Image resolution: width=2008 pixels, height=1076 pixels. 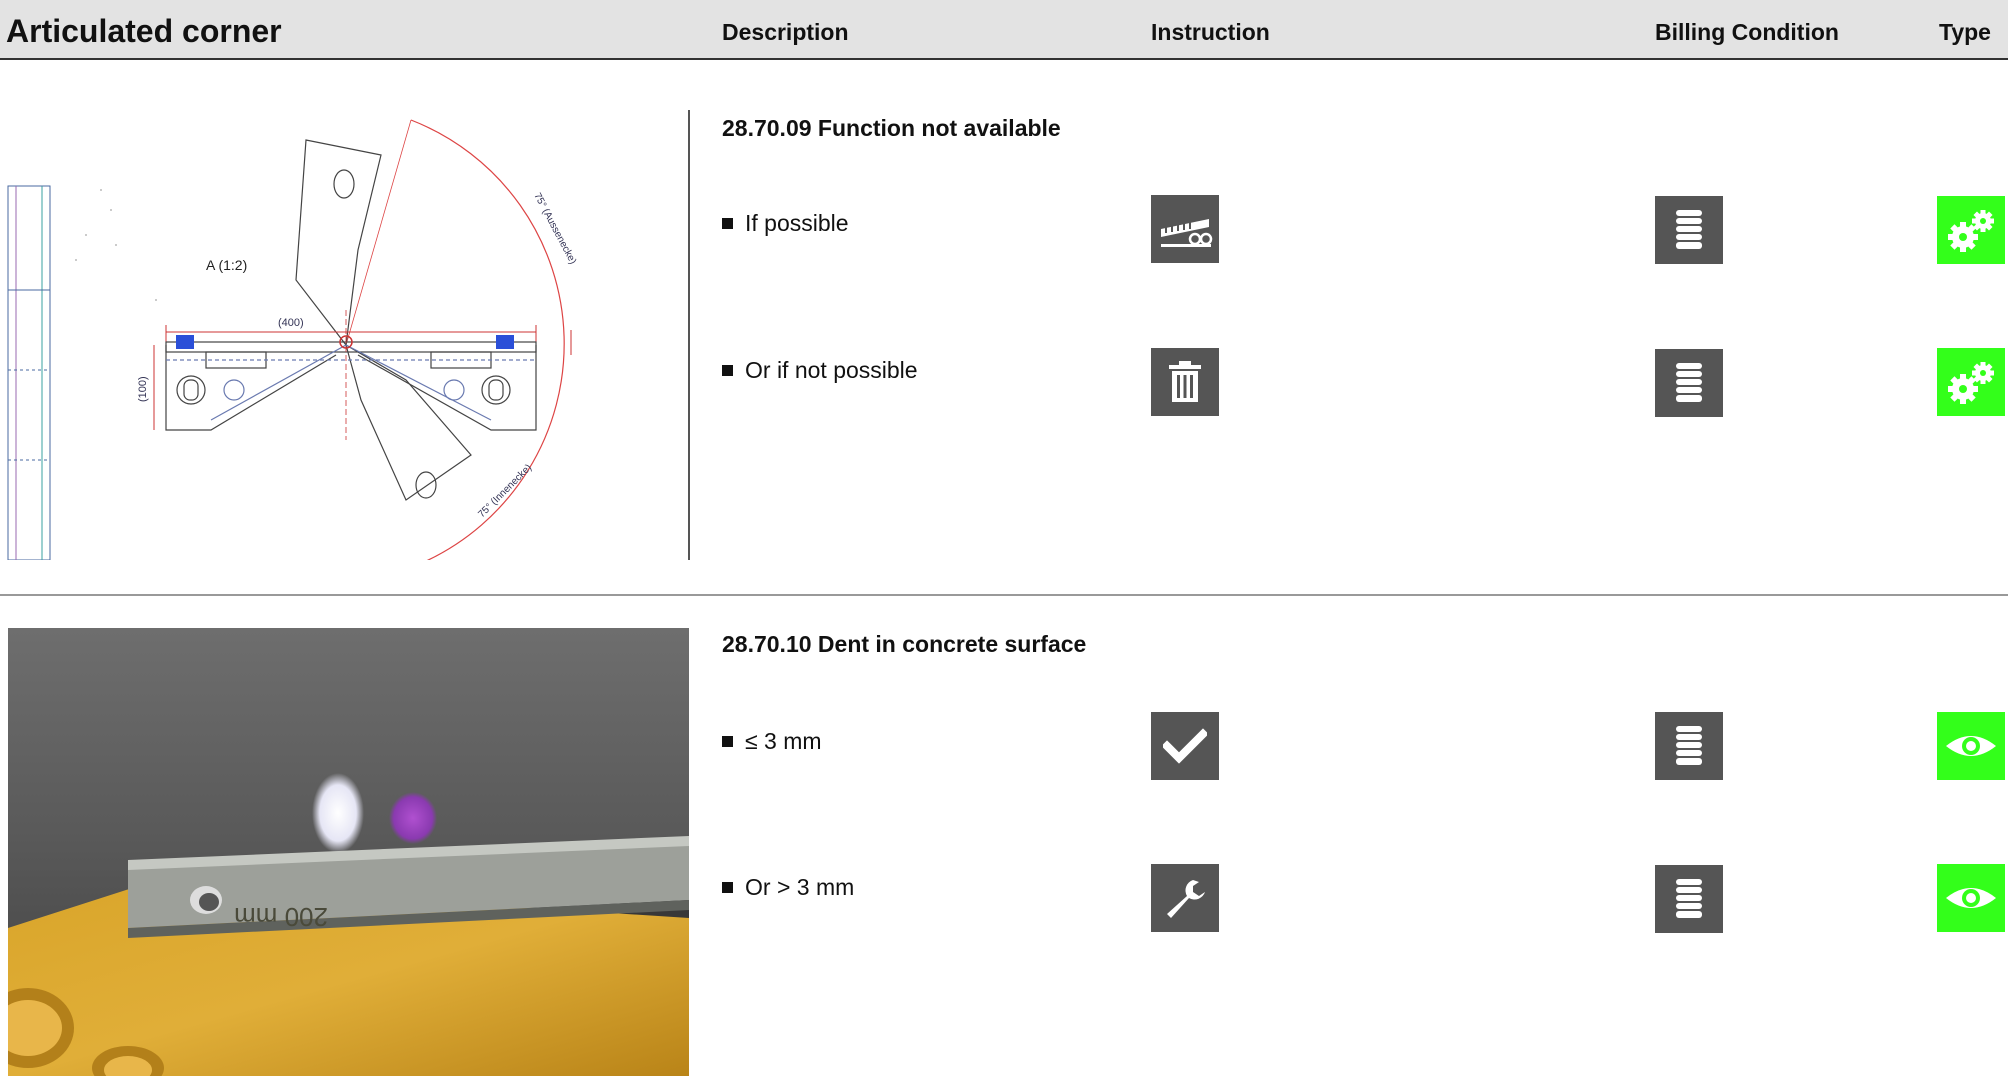 What do you see at coordinates (831, 370) in the screenshot?
I see `item-description: Or if not possible` at bounding box center [831, 370].